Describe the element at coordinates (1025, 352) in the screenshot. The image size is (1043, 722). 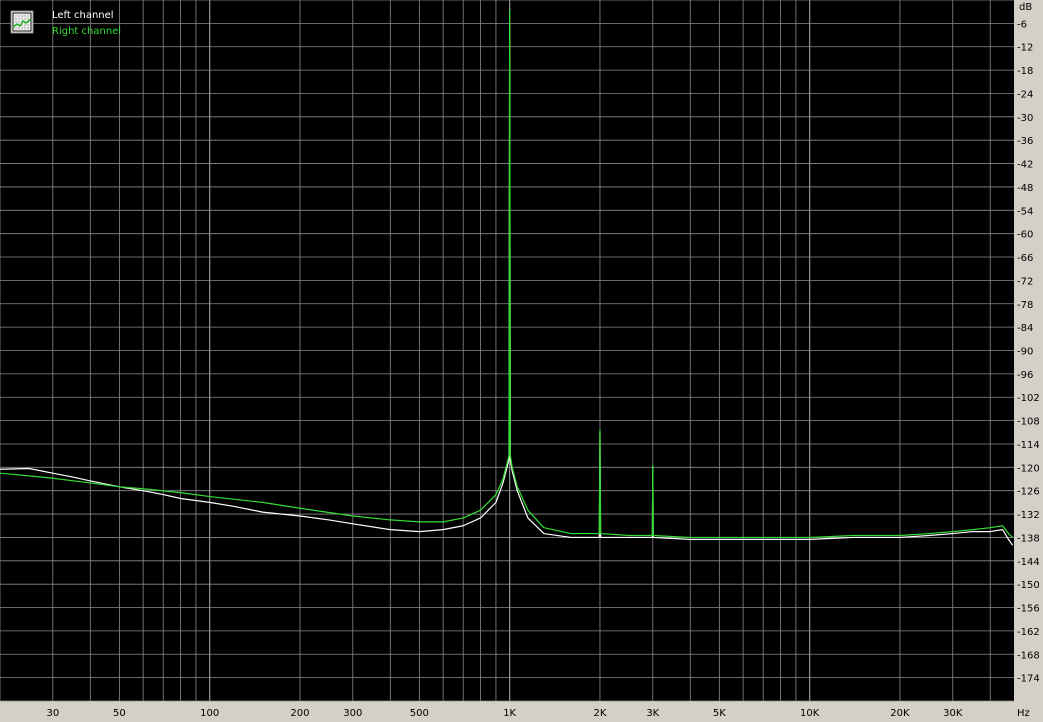
I see `y-tick-label: -90` at that location.